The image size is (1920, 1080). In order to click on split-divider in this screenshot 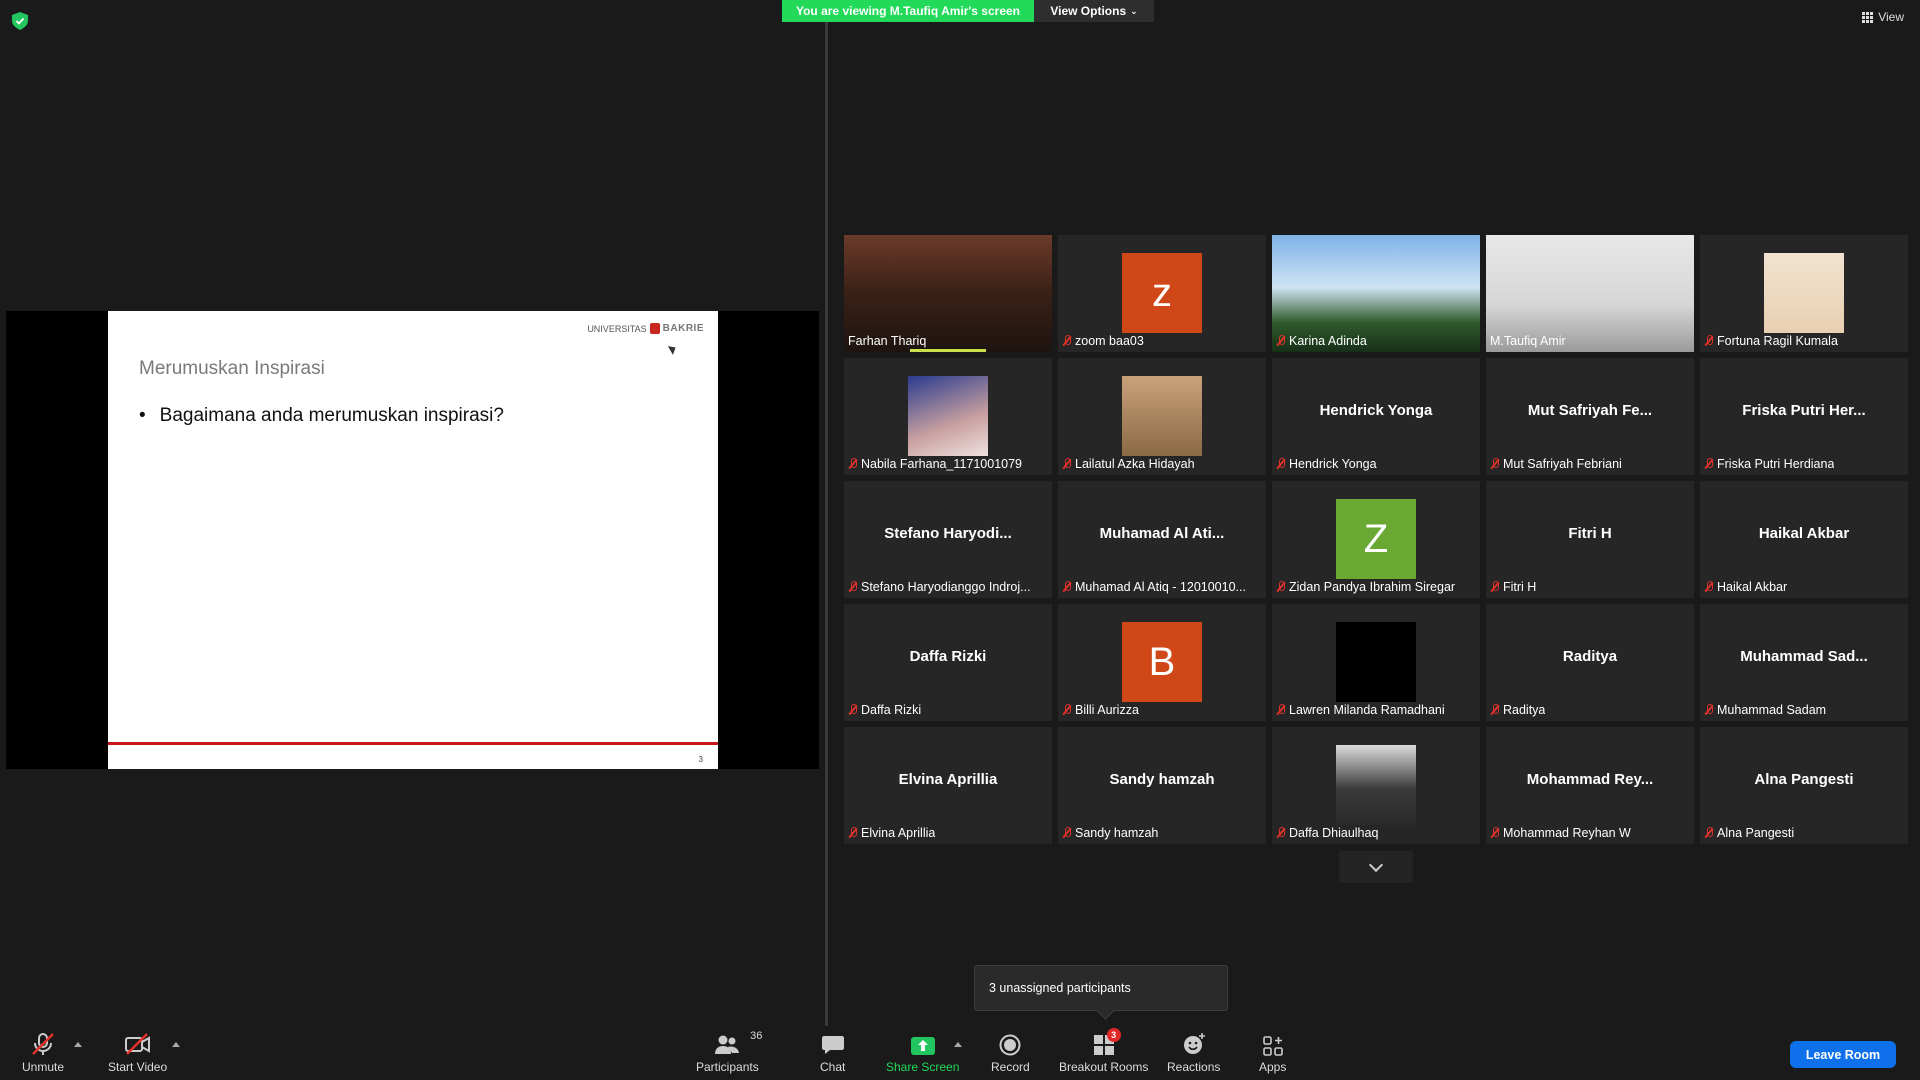, I will do `click(826, 525)`.